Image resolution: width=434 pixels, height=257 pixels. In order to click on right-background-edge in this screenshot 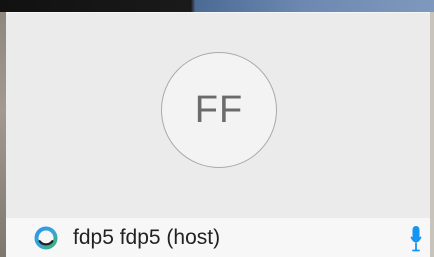, I will do `click(432, 134)`.